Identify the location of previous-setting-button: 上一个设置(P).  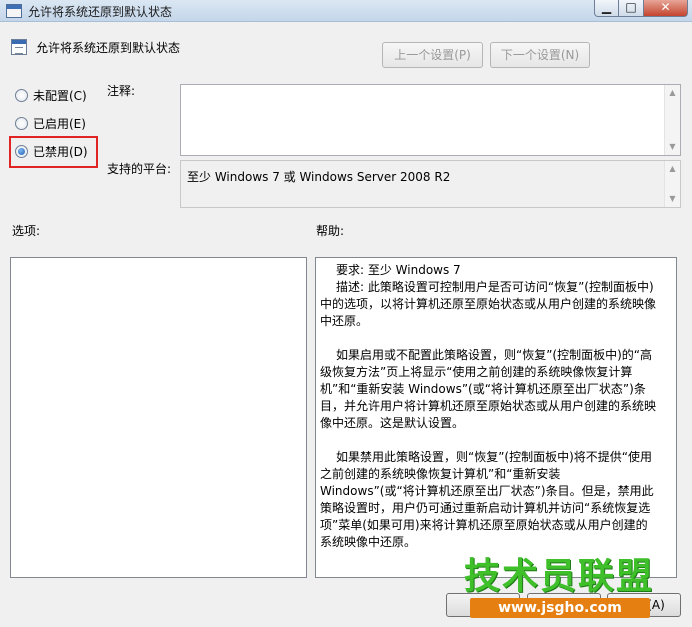
(432, 55).